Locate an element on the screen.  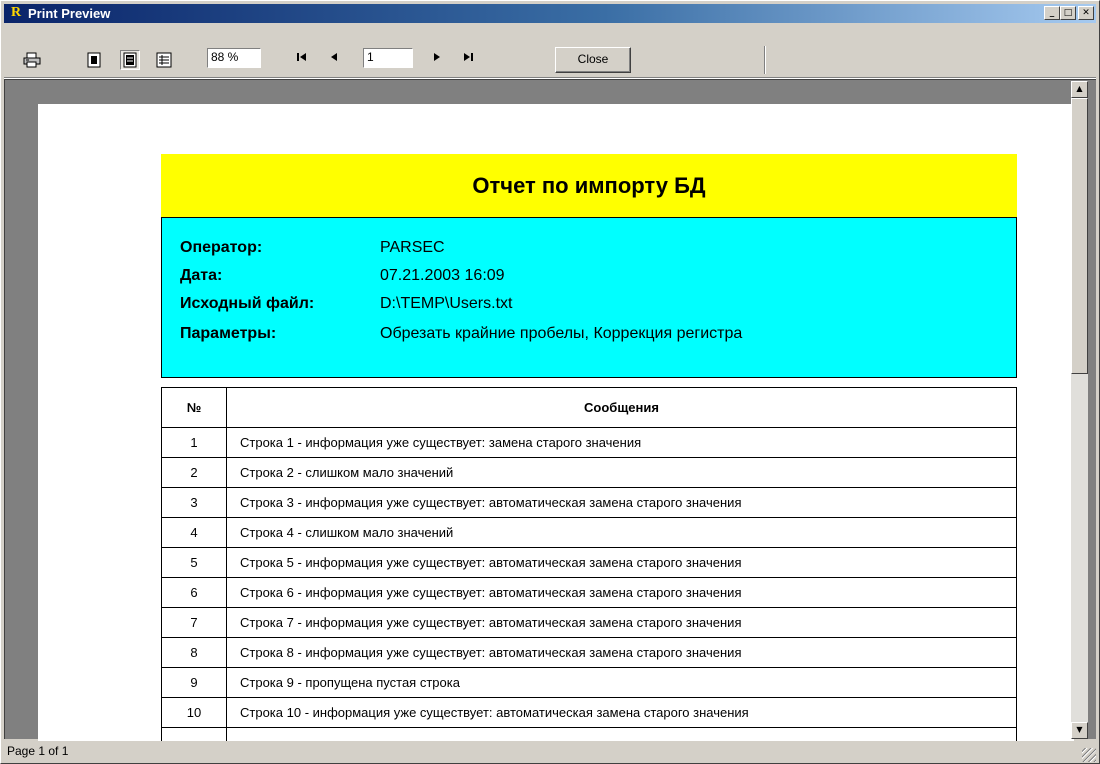
close-window-button: ✕ is located at coordinates (1086, 13).